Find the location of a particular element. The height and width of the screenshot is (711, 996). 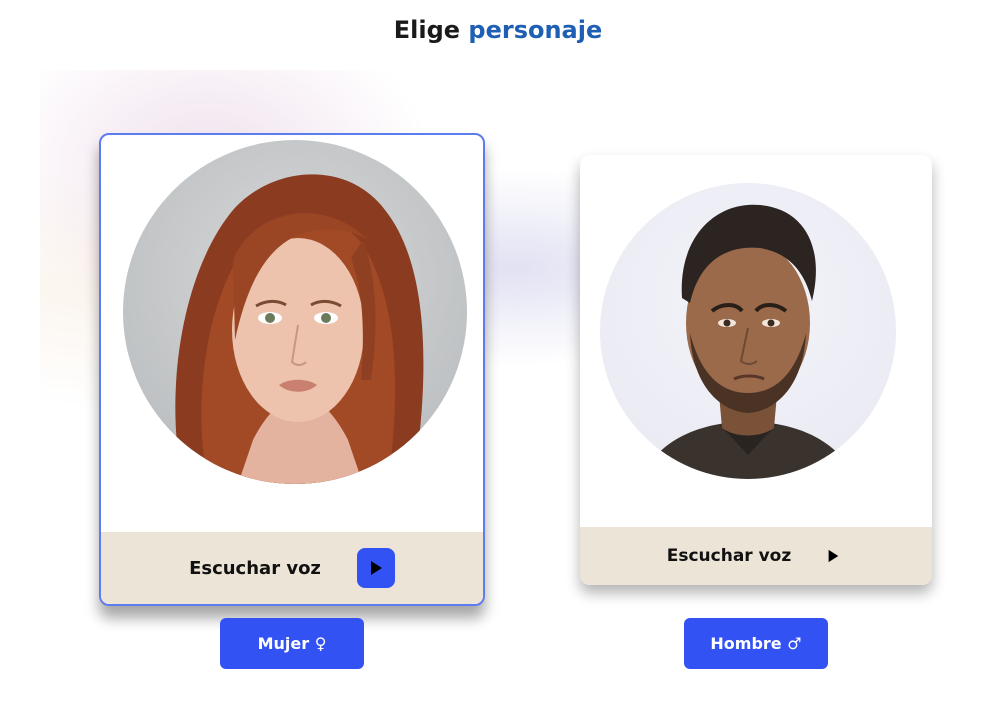

voice-footer-mujer: Escuchar voz is located at coordinates (292, 568).